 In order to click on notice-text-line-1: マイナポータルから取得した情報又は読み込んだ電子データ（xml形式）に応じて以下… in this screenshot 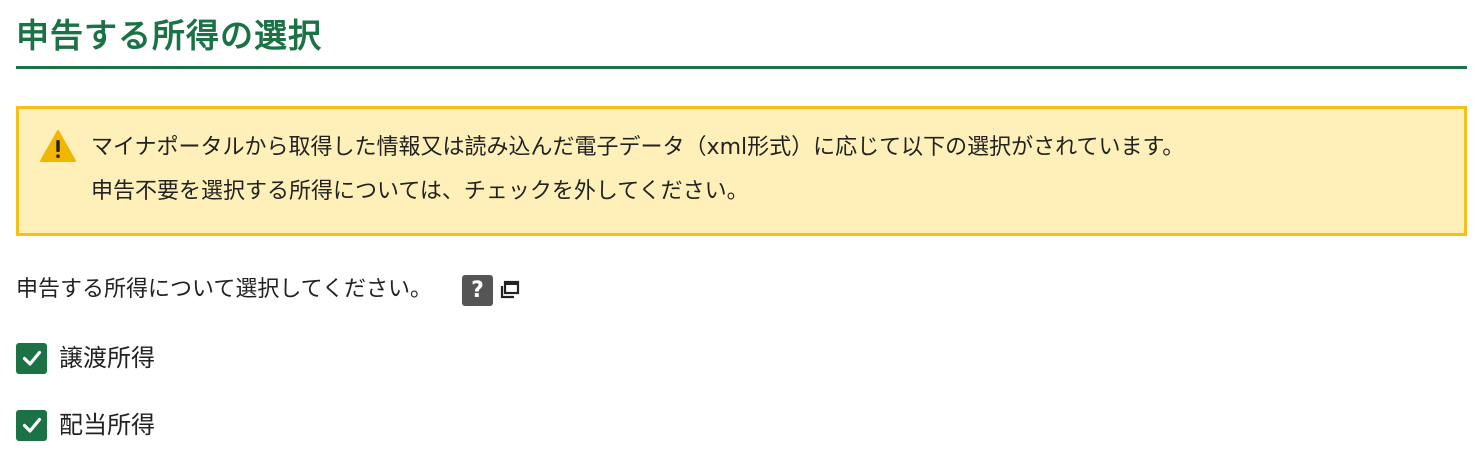, I will do `click(638, 147)`.